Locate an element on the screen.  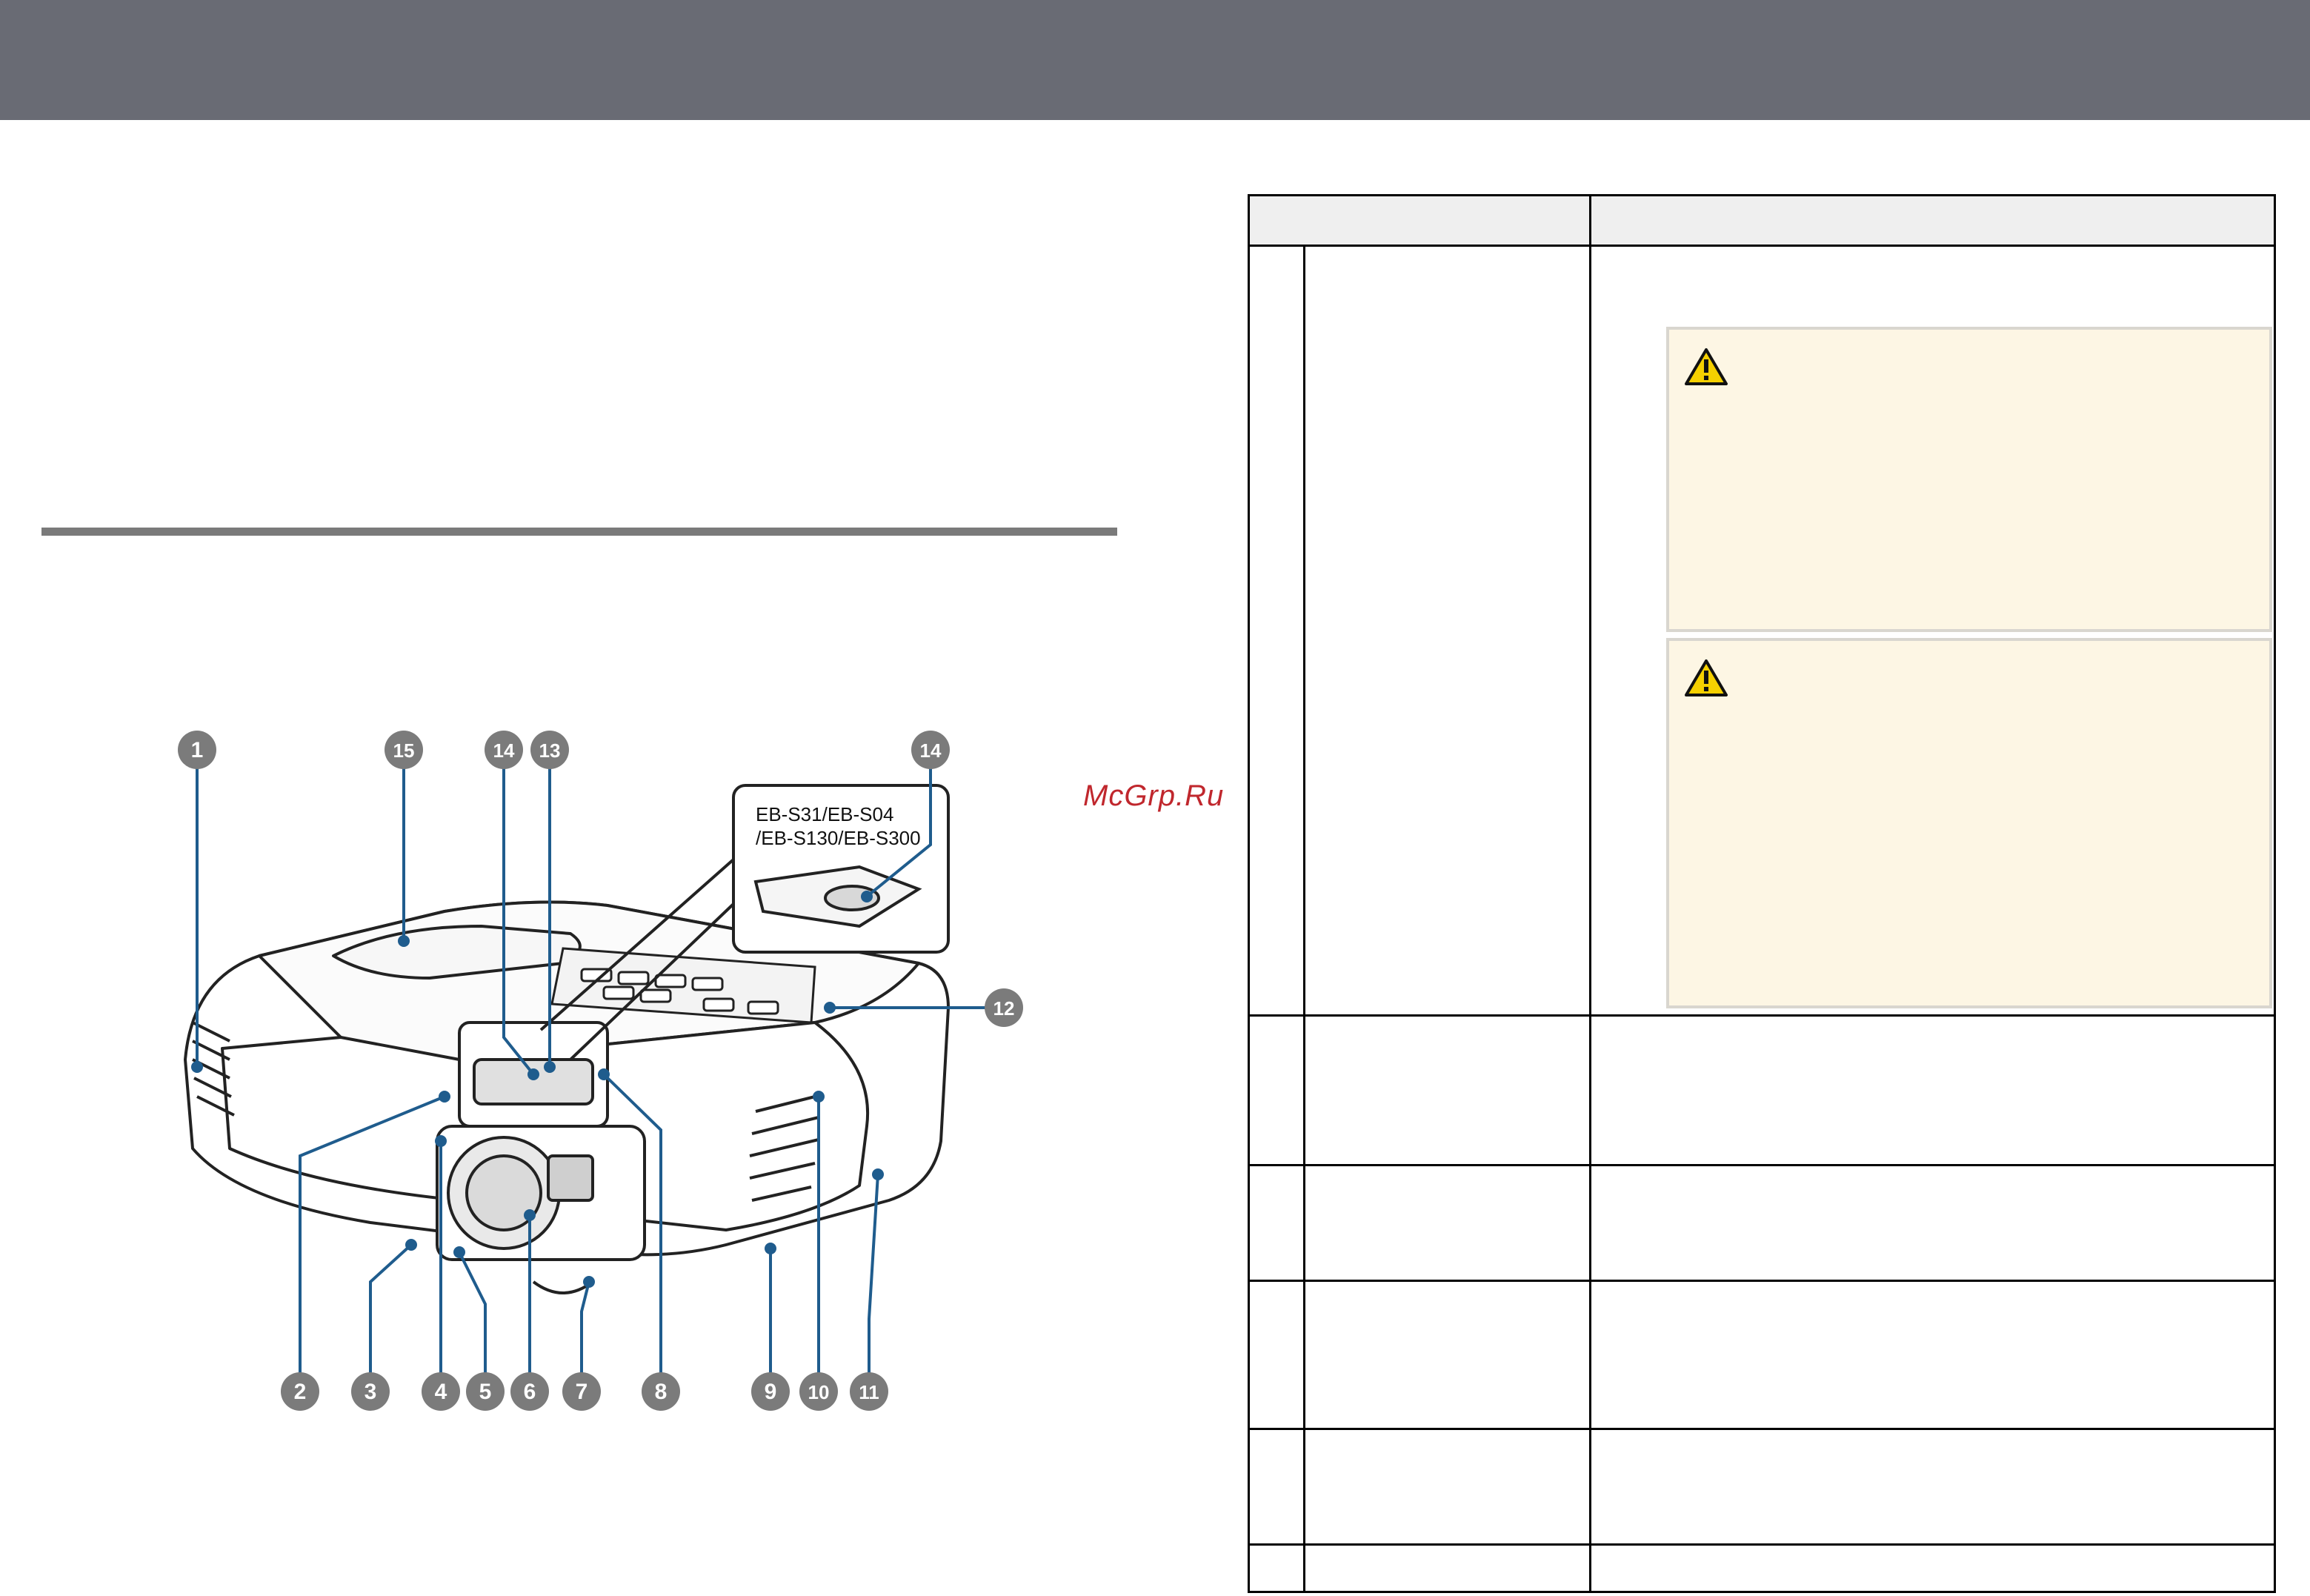
svg-text: 13 is located at coordinates (550, 750).